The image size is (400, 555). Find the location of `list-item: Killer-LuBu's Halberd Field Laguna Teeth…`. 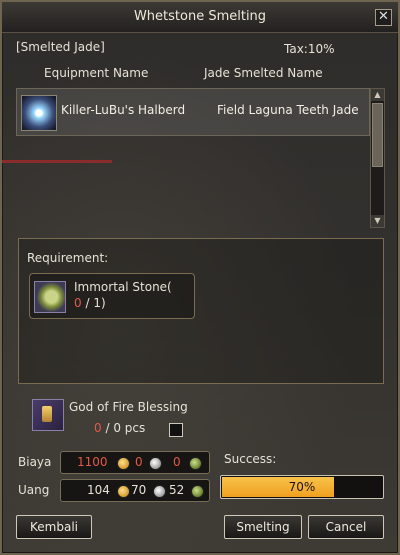

list-item: Killer-LuBu's Halberd Field Laguna Teeth… is located at coordinates (193, 112).